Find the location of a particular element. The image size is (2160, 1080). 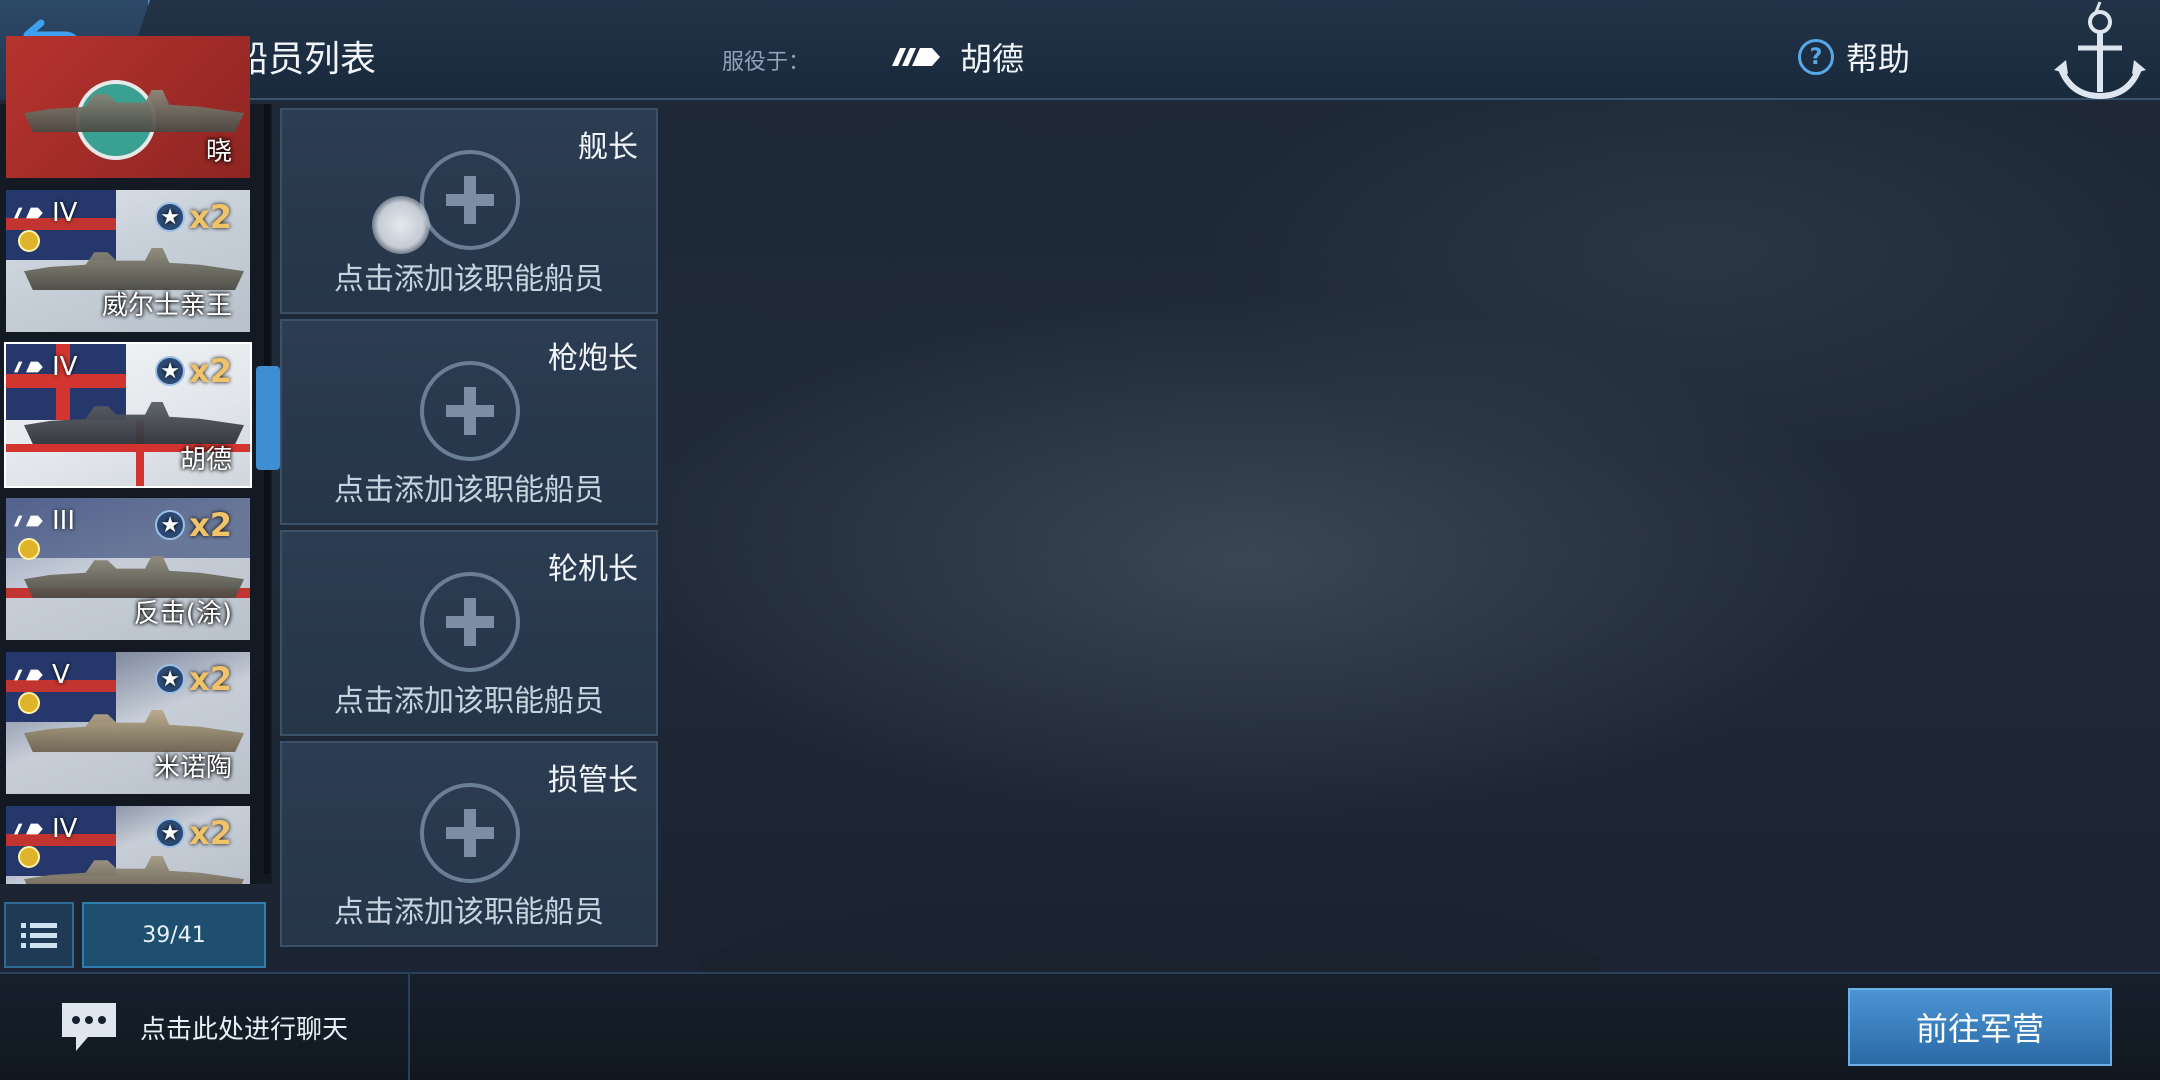

crew-slot-damage-control: 损管长 点击添加该职能船员 is located at coordinates (469, 844).